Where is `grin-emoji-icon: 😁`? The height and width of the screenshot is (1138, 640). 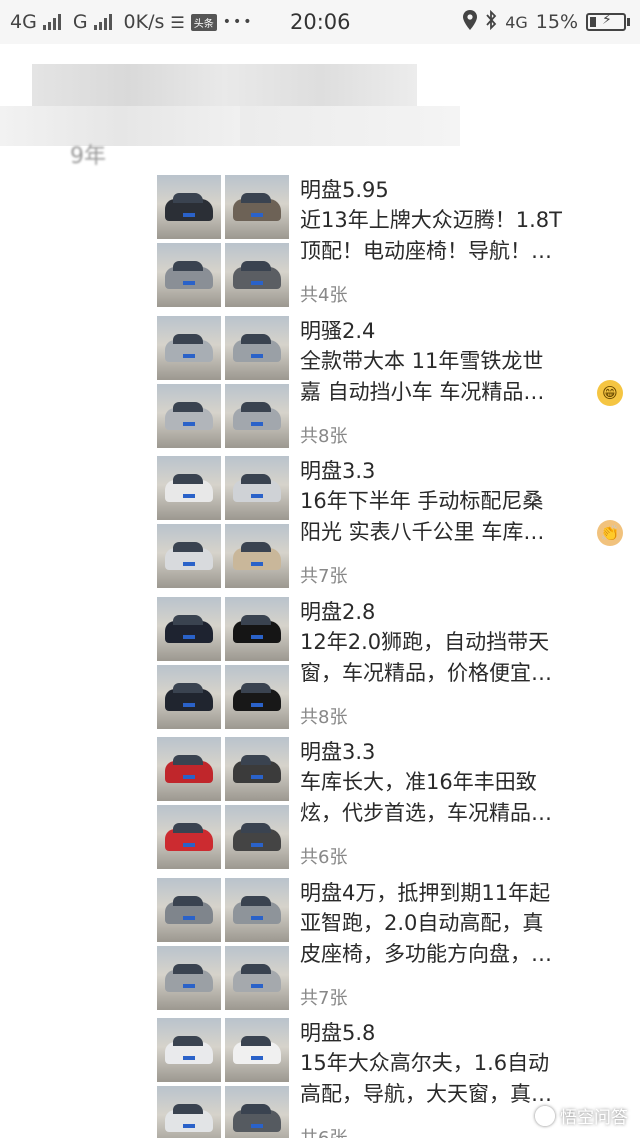
grin-emoji-icon: 😁 is located at coordinates (610, 393).